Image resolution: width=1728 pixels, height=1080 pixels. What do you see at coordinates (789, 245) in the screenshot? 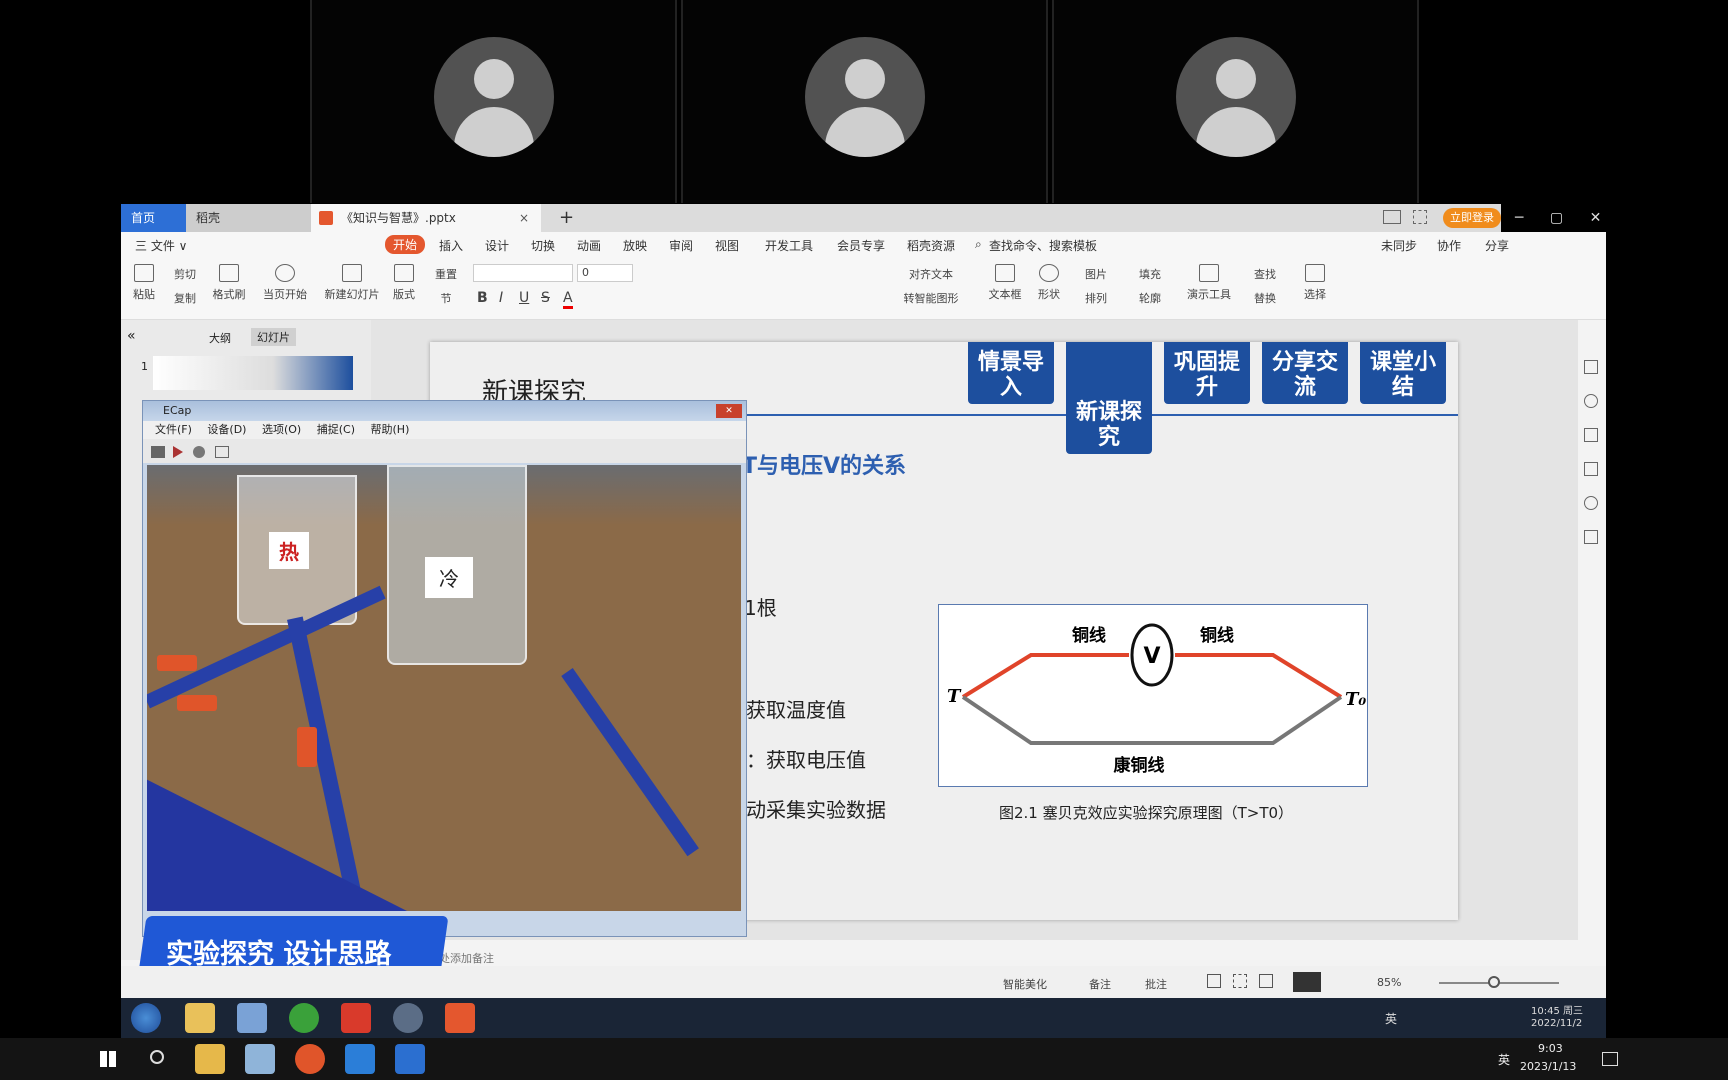
I see `menu-developer: 开发工具` at bounding box center [789, 245].